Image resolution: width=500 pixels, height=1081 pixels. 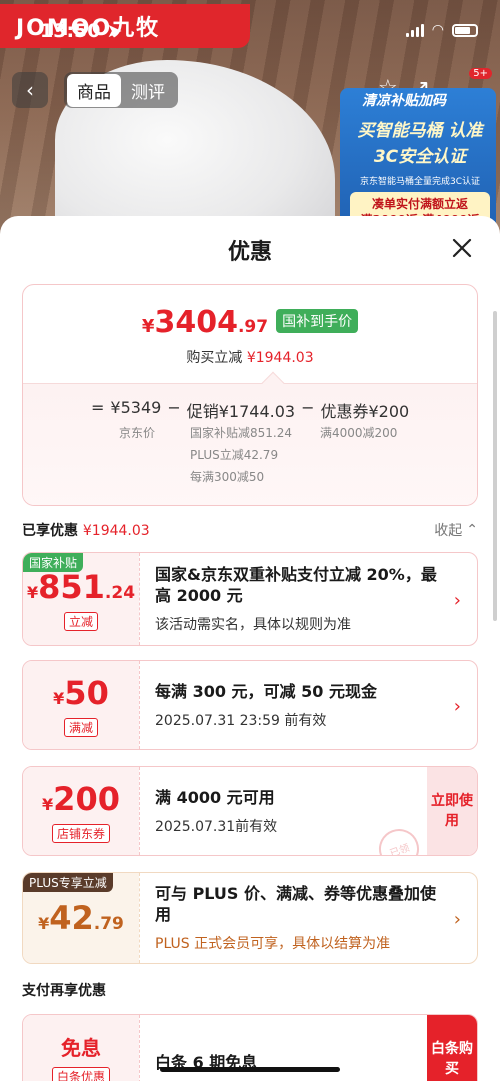 What do you see at coordinates (148, 90) in the screenshot?
I see `tab-review: 测评` at bounding box center [148, 90].